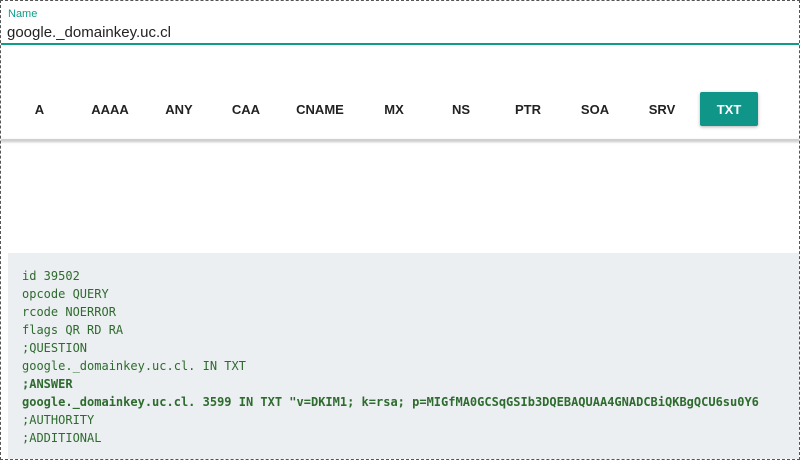 The height and width of the screenshot is (460, 800). Describe the element at coordinates (400, 44) in the screenshot. I see `name-field-underline` at that location.